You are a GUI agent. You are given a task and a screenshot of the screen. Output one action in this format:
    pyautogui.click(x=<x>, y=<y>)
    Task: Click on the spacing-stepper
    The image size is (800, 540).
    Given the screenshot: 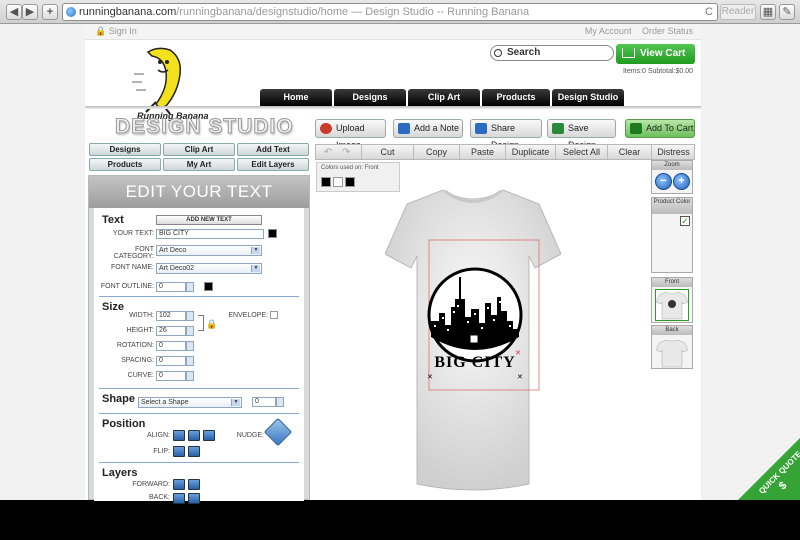 What is the action you would take?
    pyautogui.click(x=190, y=361)
    